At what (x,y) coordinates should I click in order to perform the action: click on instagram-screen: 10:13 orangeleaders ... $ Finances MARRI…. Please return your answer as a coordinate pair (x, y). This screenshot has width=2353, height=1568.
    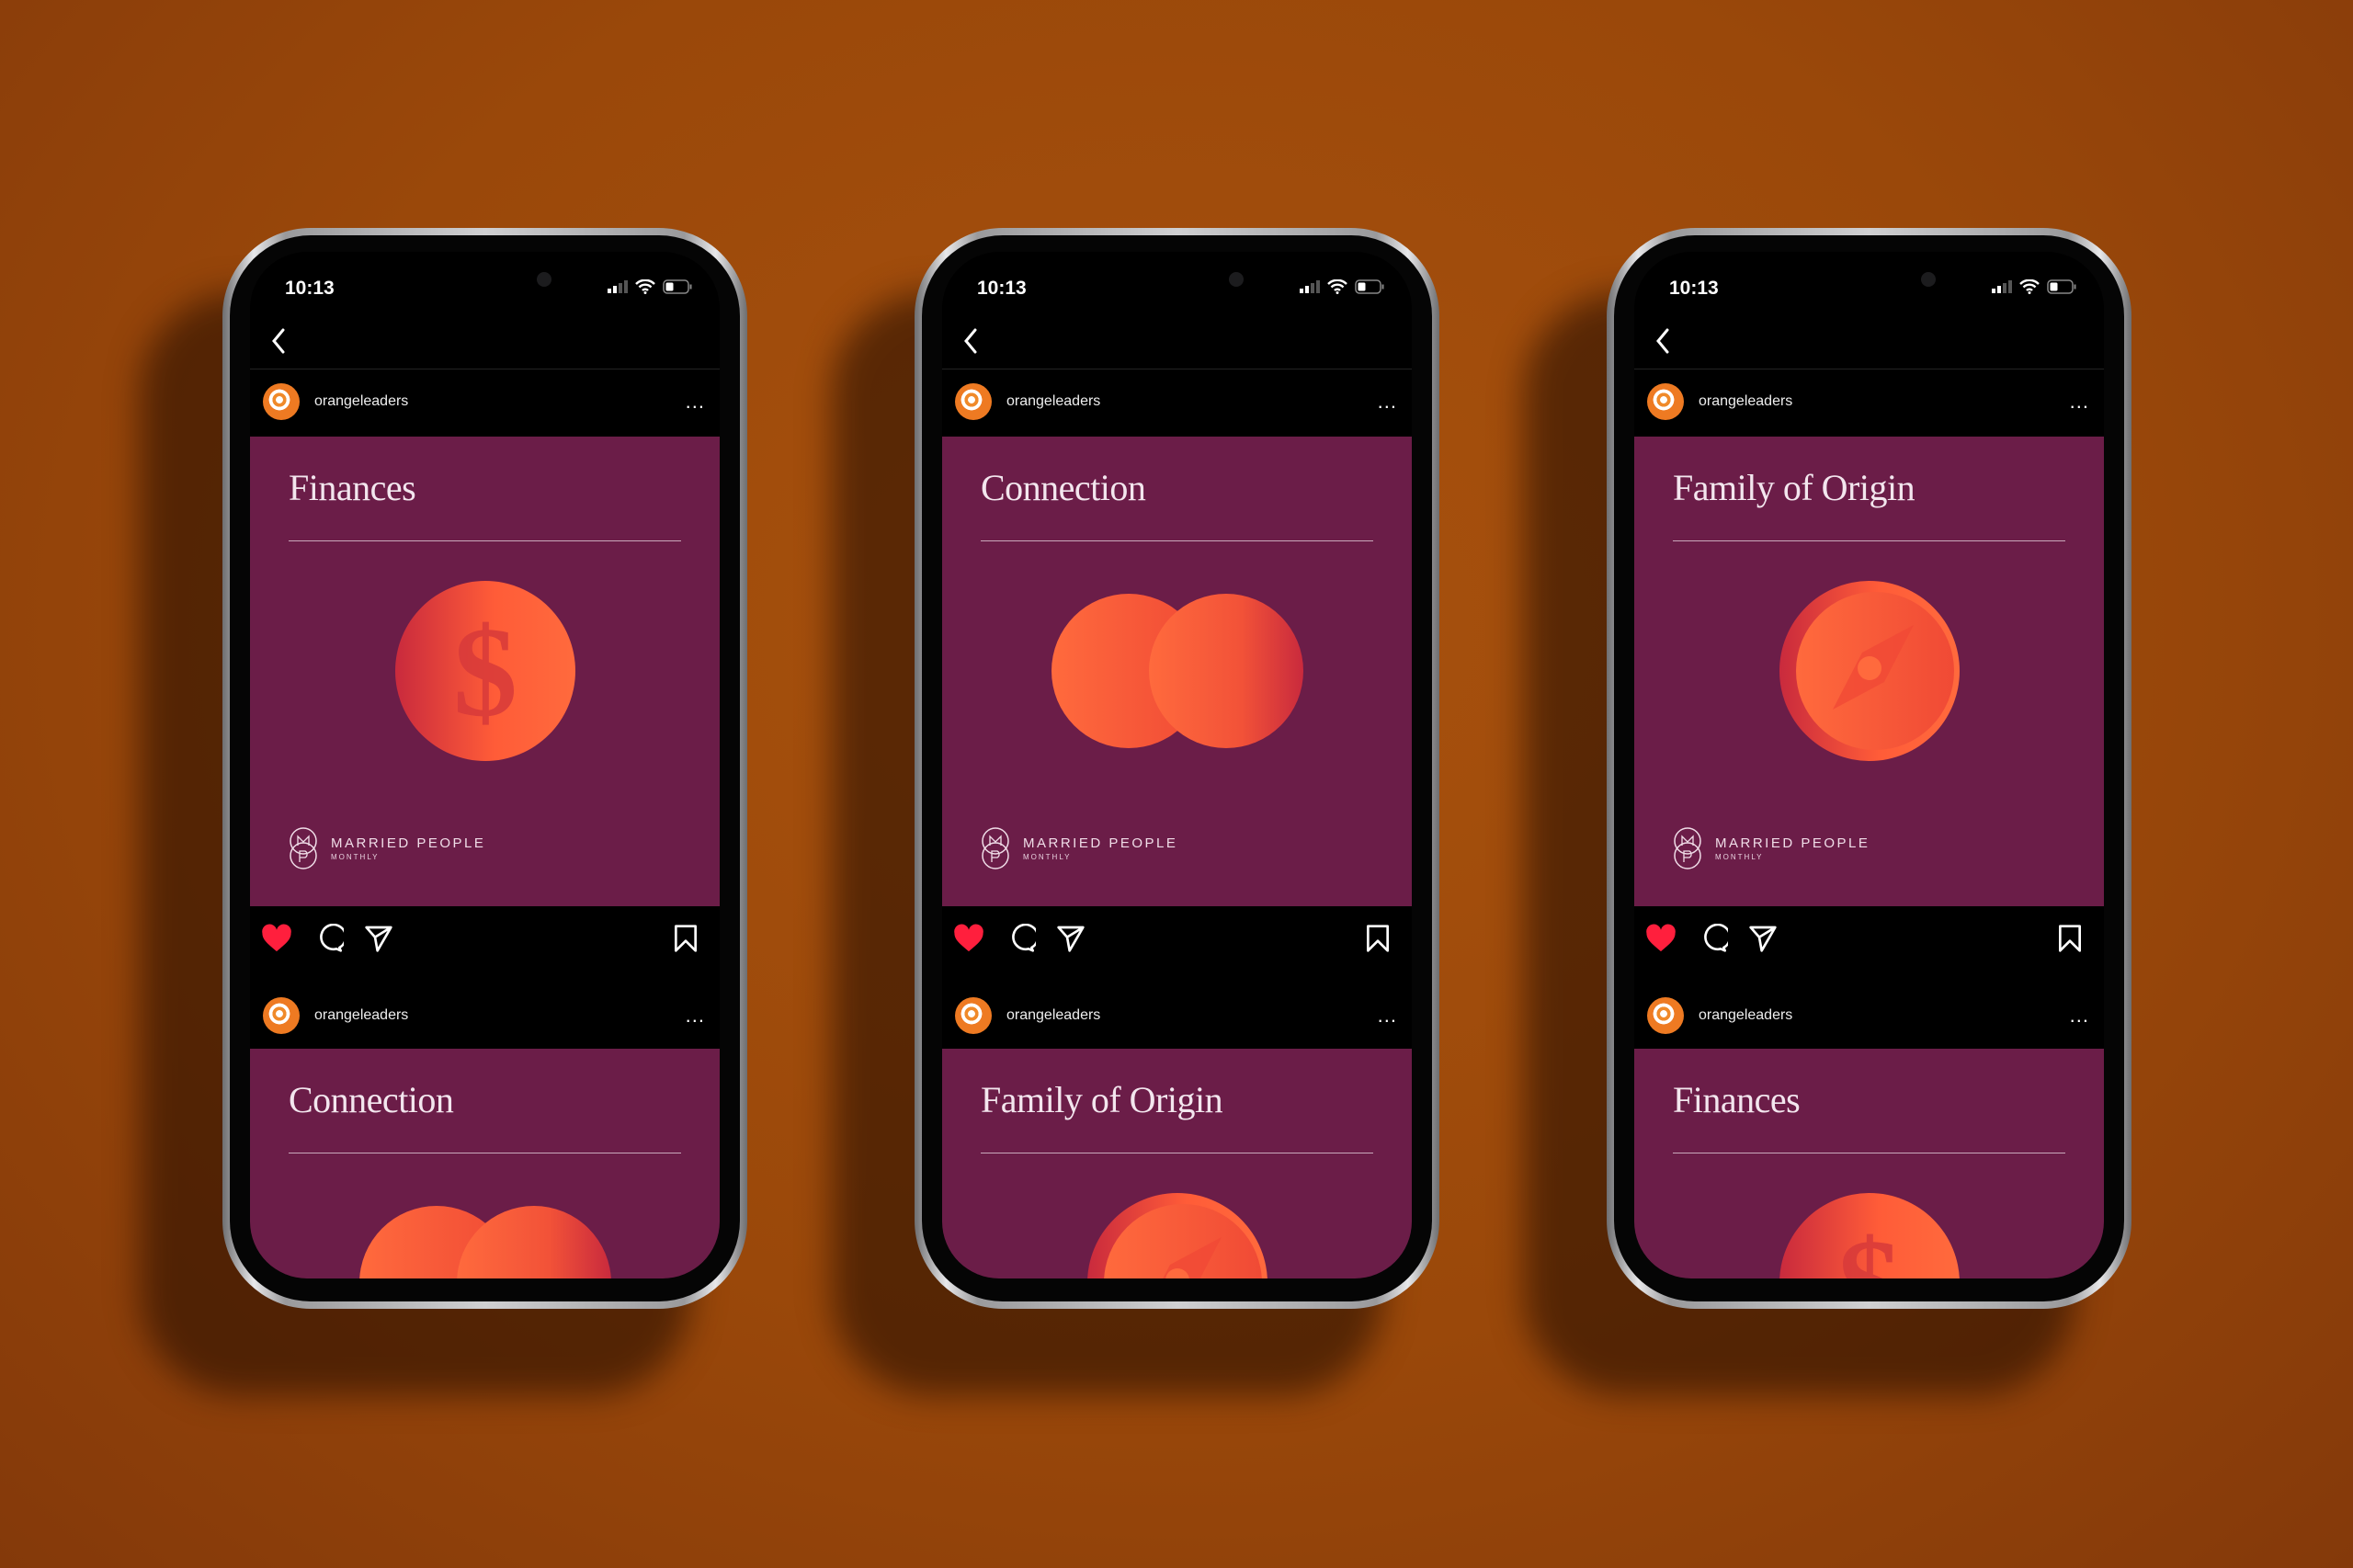
    Looking at the image, I should click on (485, 765).